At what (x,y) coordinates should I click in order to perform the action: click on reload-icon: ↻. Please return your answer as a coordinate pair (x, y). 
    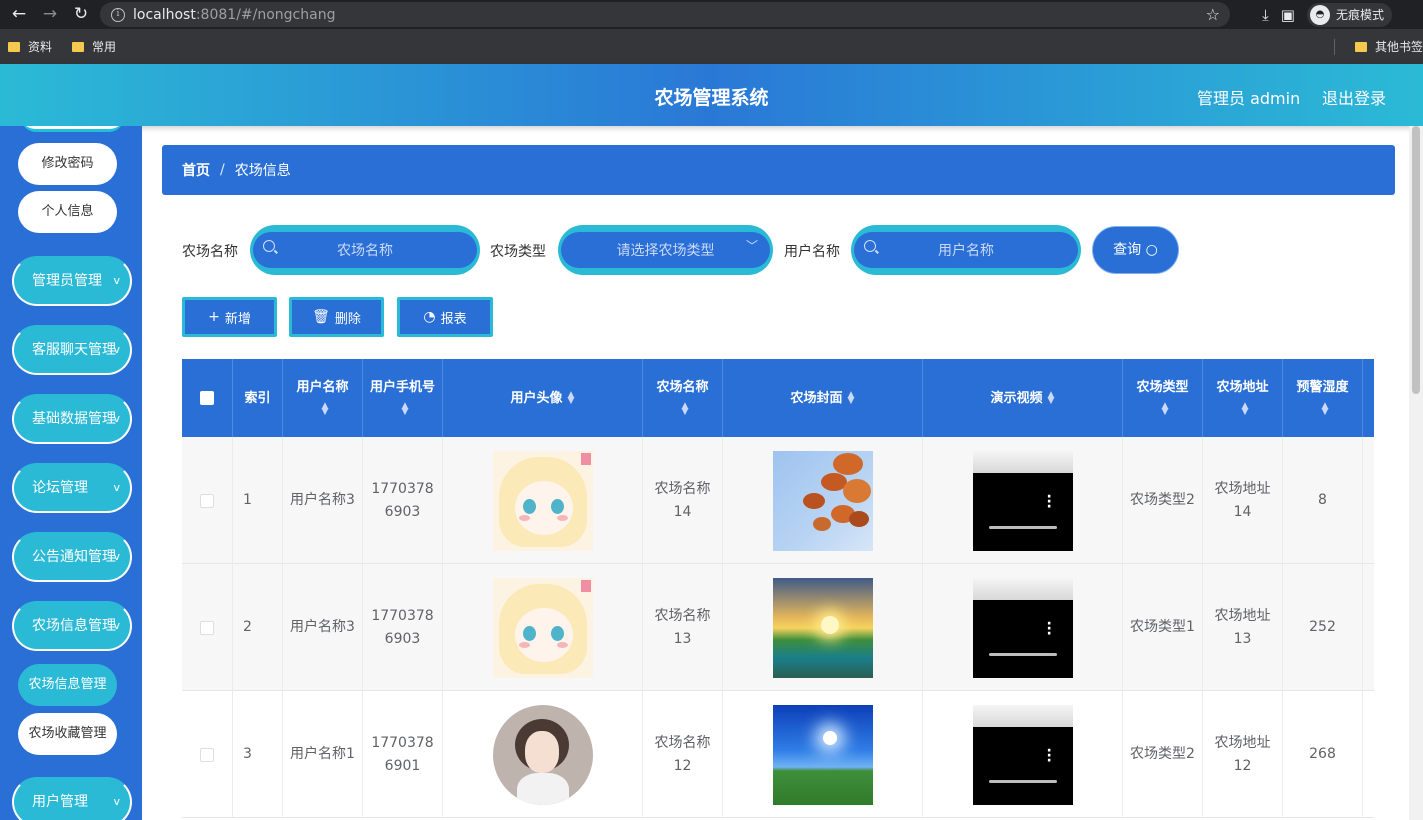
    Looking at the image, I should click on (81, 14).